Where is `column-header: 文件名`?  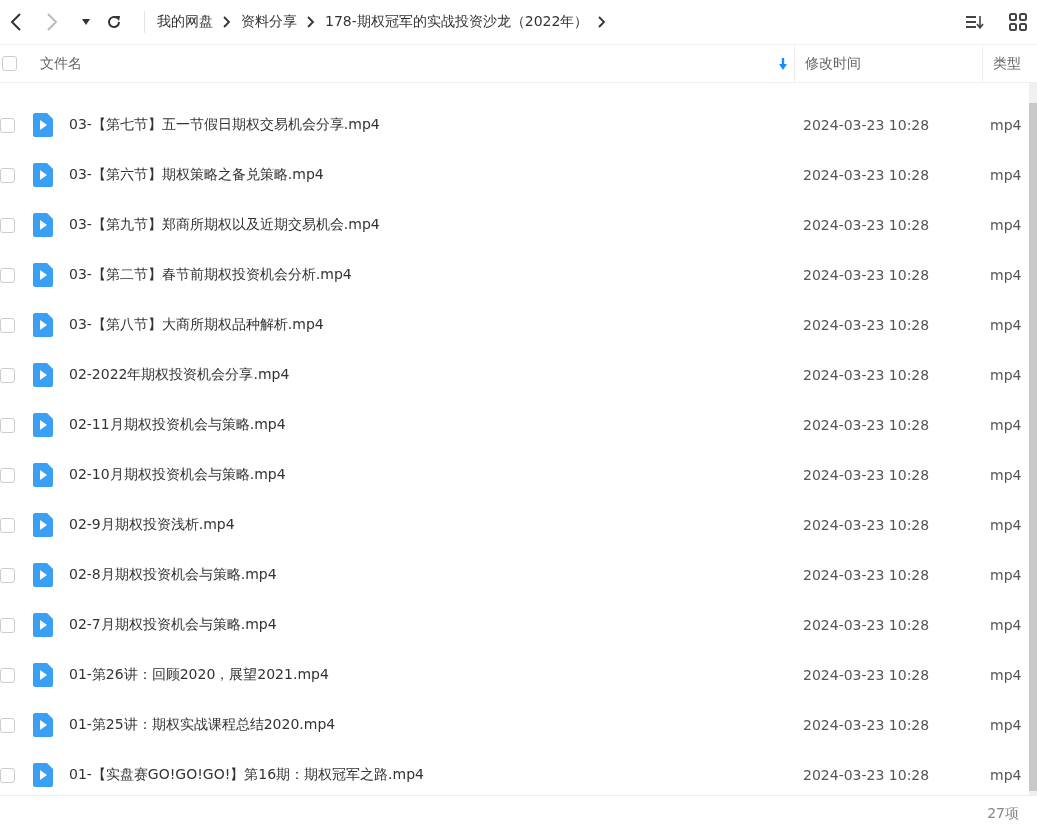
column-header: 文件名 is located at coordinates (413, 63).